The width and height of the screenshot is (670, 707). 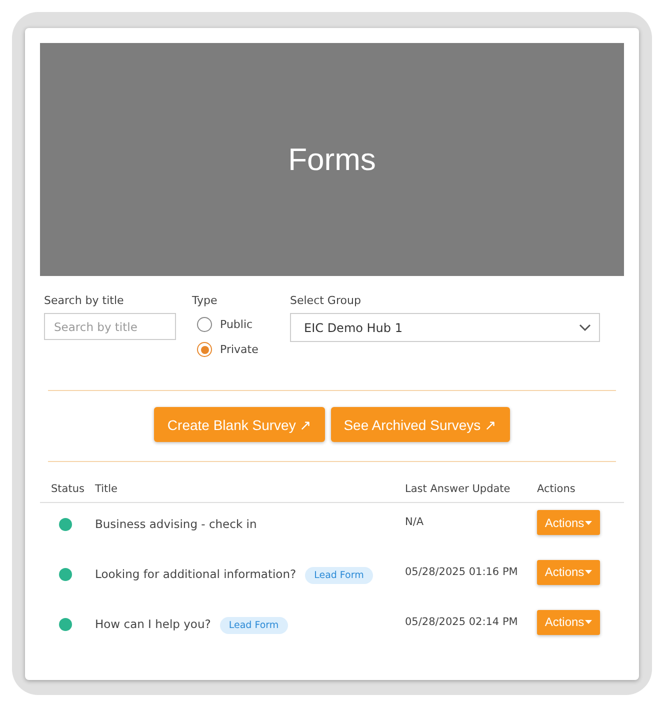 What do you see at coordinates (176, 524) in the screenshot?
I see `form-title: Business advising - check in` at bounding box center [176, 524].